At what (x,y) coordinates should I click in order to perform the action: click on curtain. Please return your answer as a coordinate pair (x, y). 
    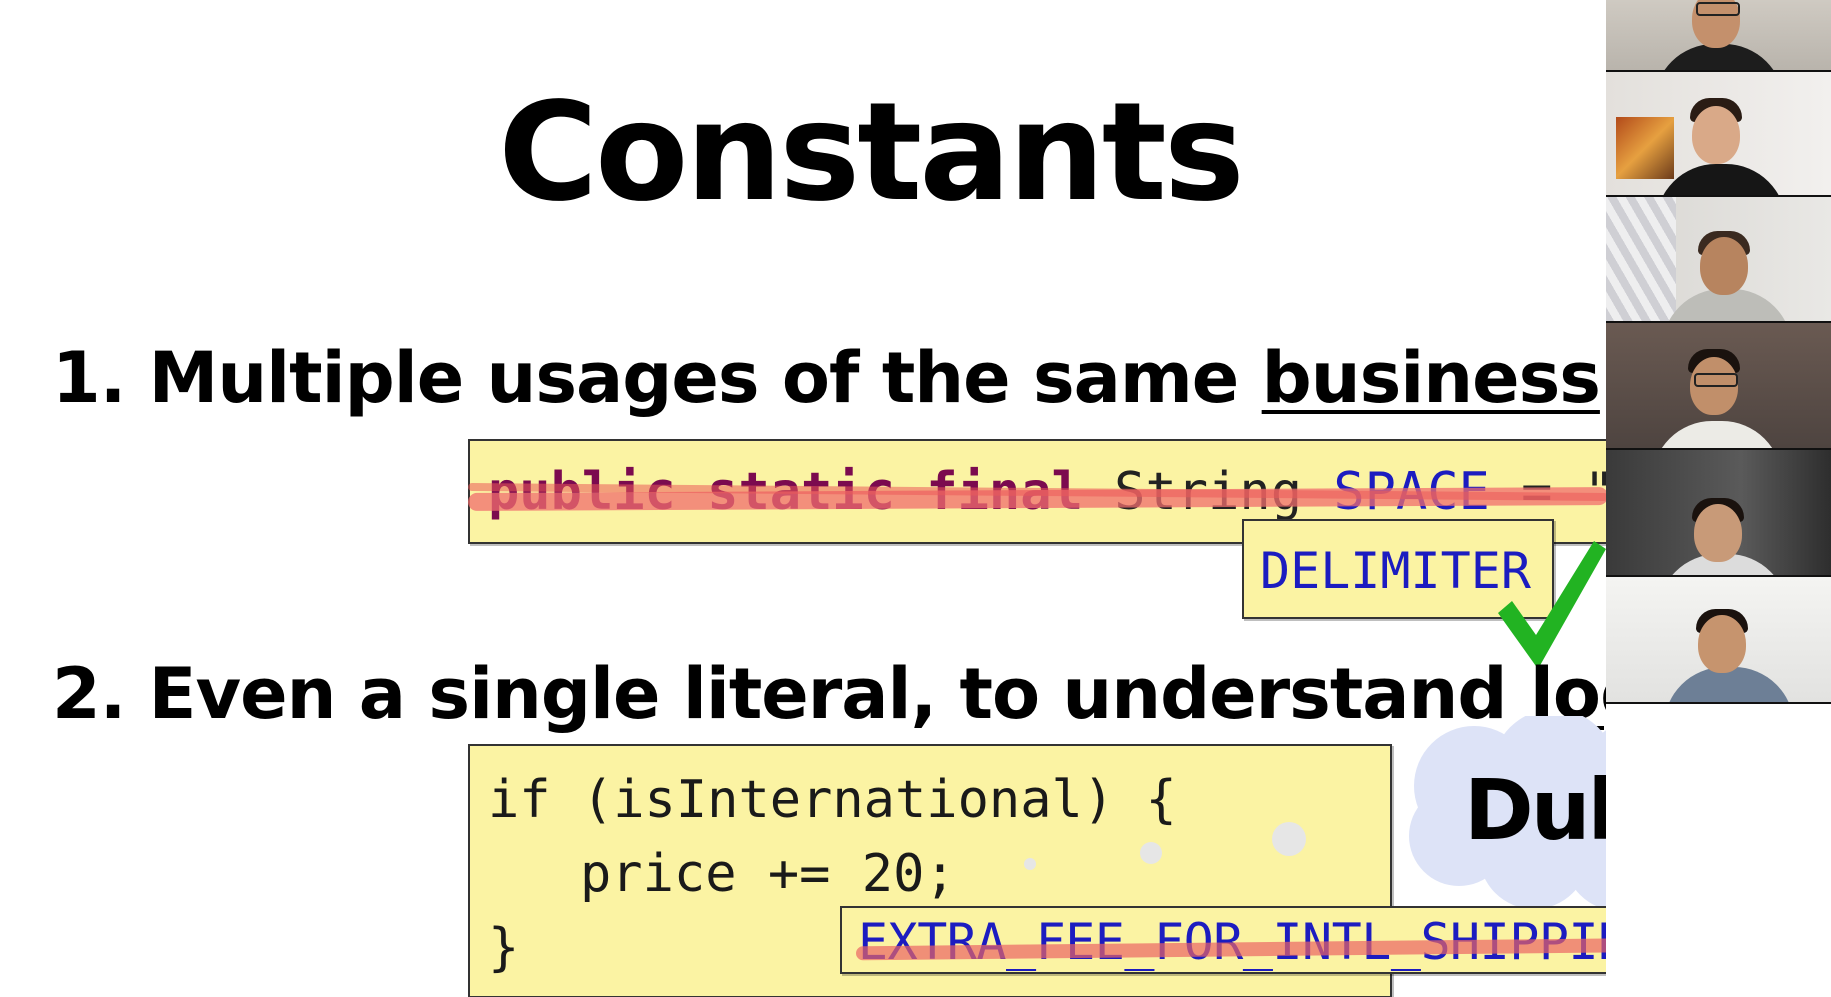
    Looking at the image, I should click on (1641, 259).